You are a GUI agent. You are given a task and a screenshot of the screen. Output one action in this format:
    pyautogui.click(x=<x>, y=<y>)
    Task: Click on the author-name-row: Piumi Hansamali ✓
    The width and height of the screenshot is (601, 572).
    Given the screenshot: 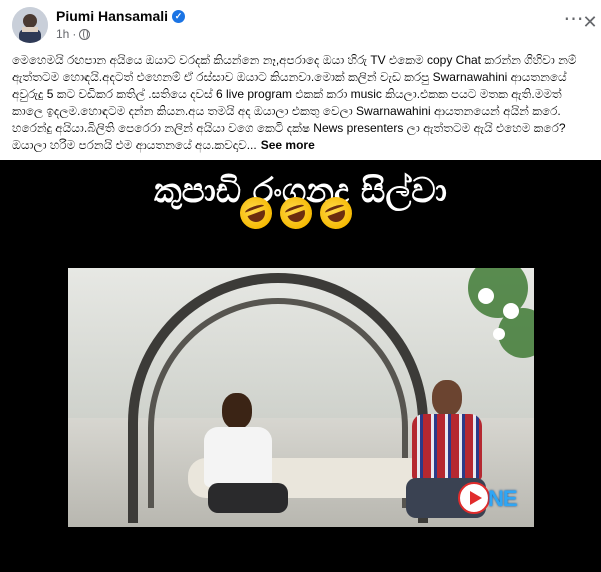 What is the action you would take?
    pyautogui.click(x=121, y=16)
    